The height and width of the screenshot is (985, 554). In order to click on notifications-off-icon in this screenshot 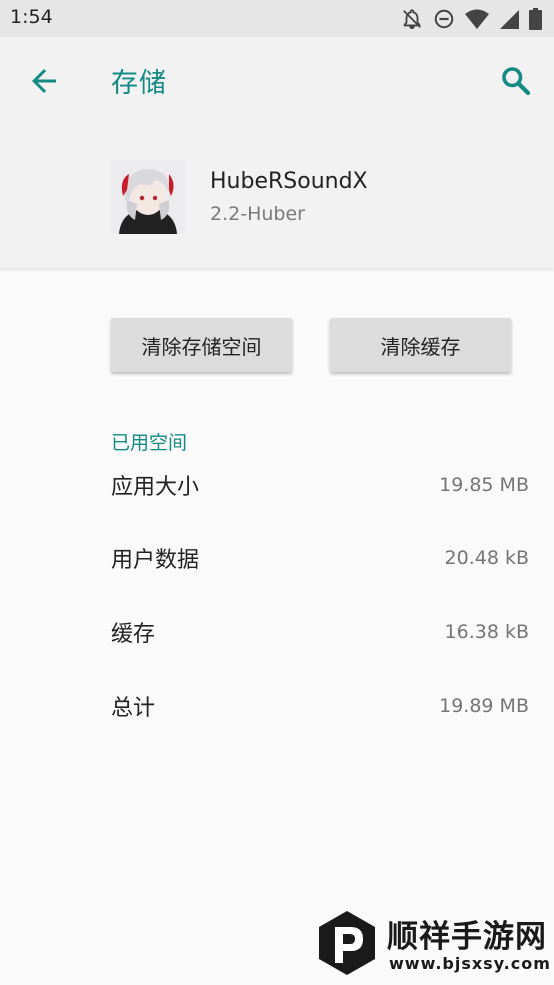, I will do `click(412, 19)`.